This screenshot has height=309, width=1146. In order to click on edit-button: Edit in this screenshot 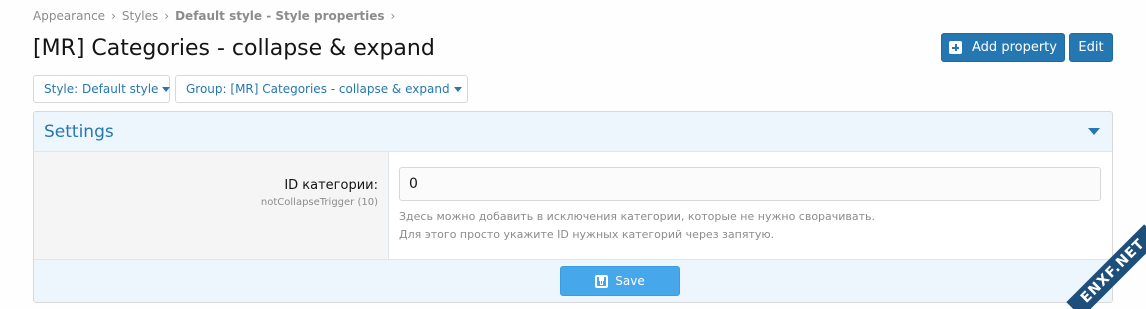, I will do `click(1091, 47)`.